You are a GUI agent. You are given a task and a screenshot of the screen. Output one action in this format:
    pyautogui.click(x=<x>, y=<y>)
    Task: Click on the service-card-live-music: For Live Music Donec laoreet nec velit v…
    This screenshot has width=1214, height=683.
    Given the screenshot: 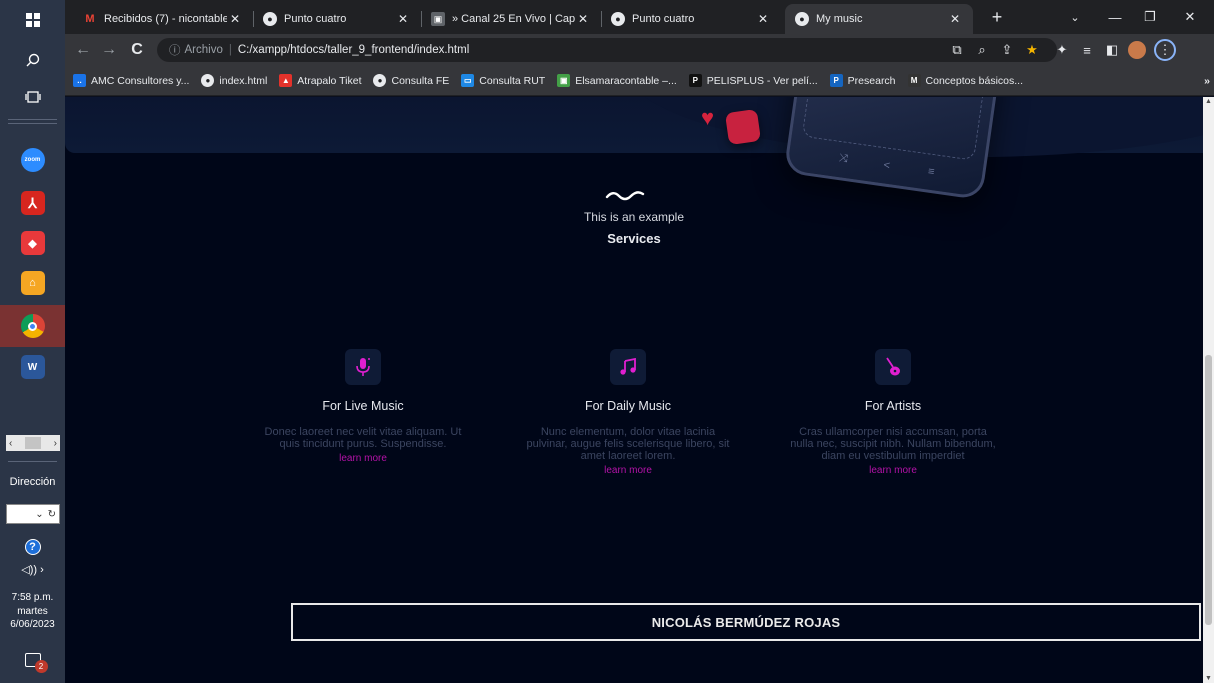 What is the action you would take?
    pyautogui.click(x=363, y=406)
    